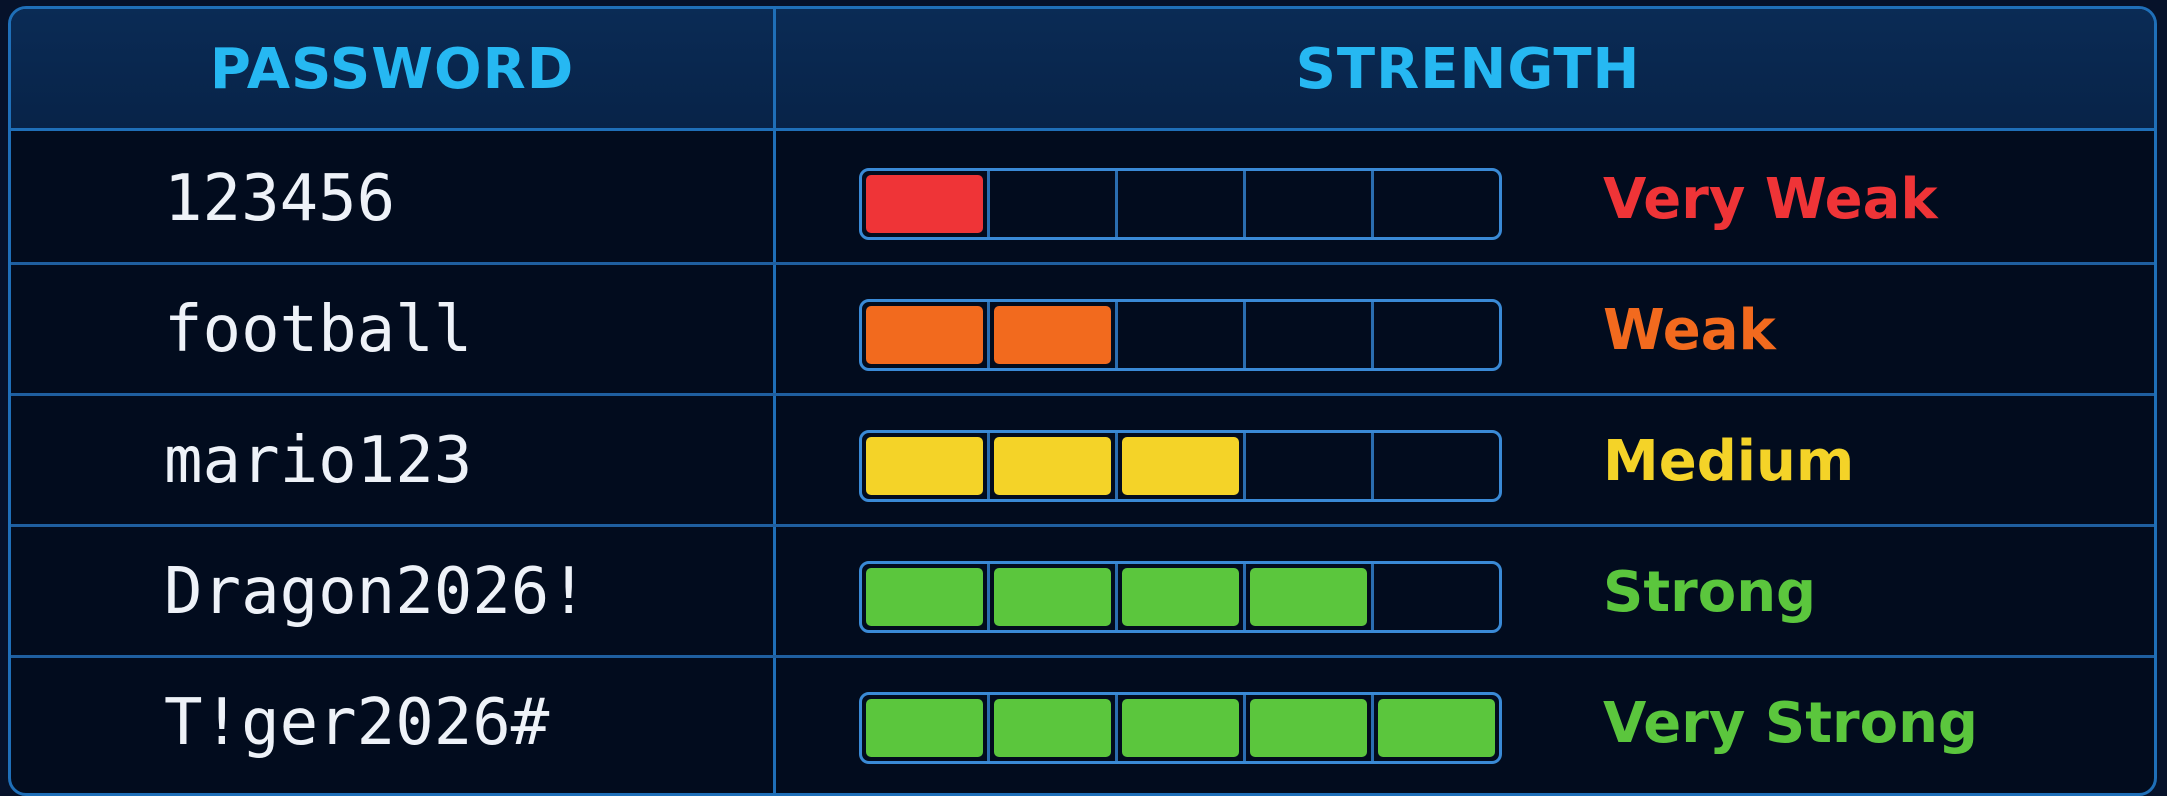 This screenshot has height=796, width=2167. Describe the element at coordinates (1770, 199) in the screenshot. I see `strength-label: Very Weak` at that location.